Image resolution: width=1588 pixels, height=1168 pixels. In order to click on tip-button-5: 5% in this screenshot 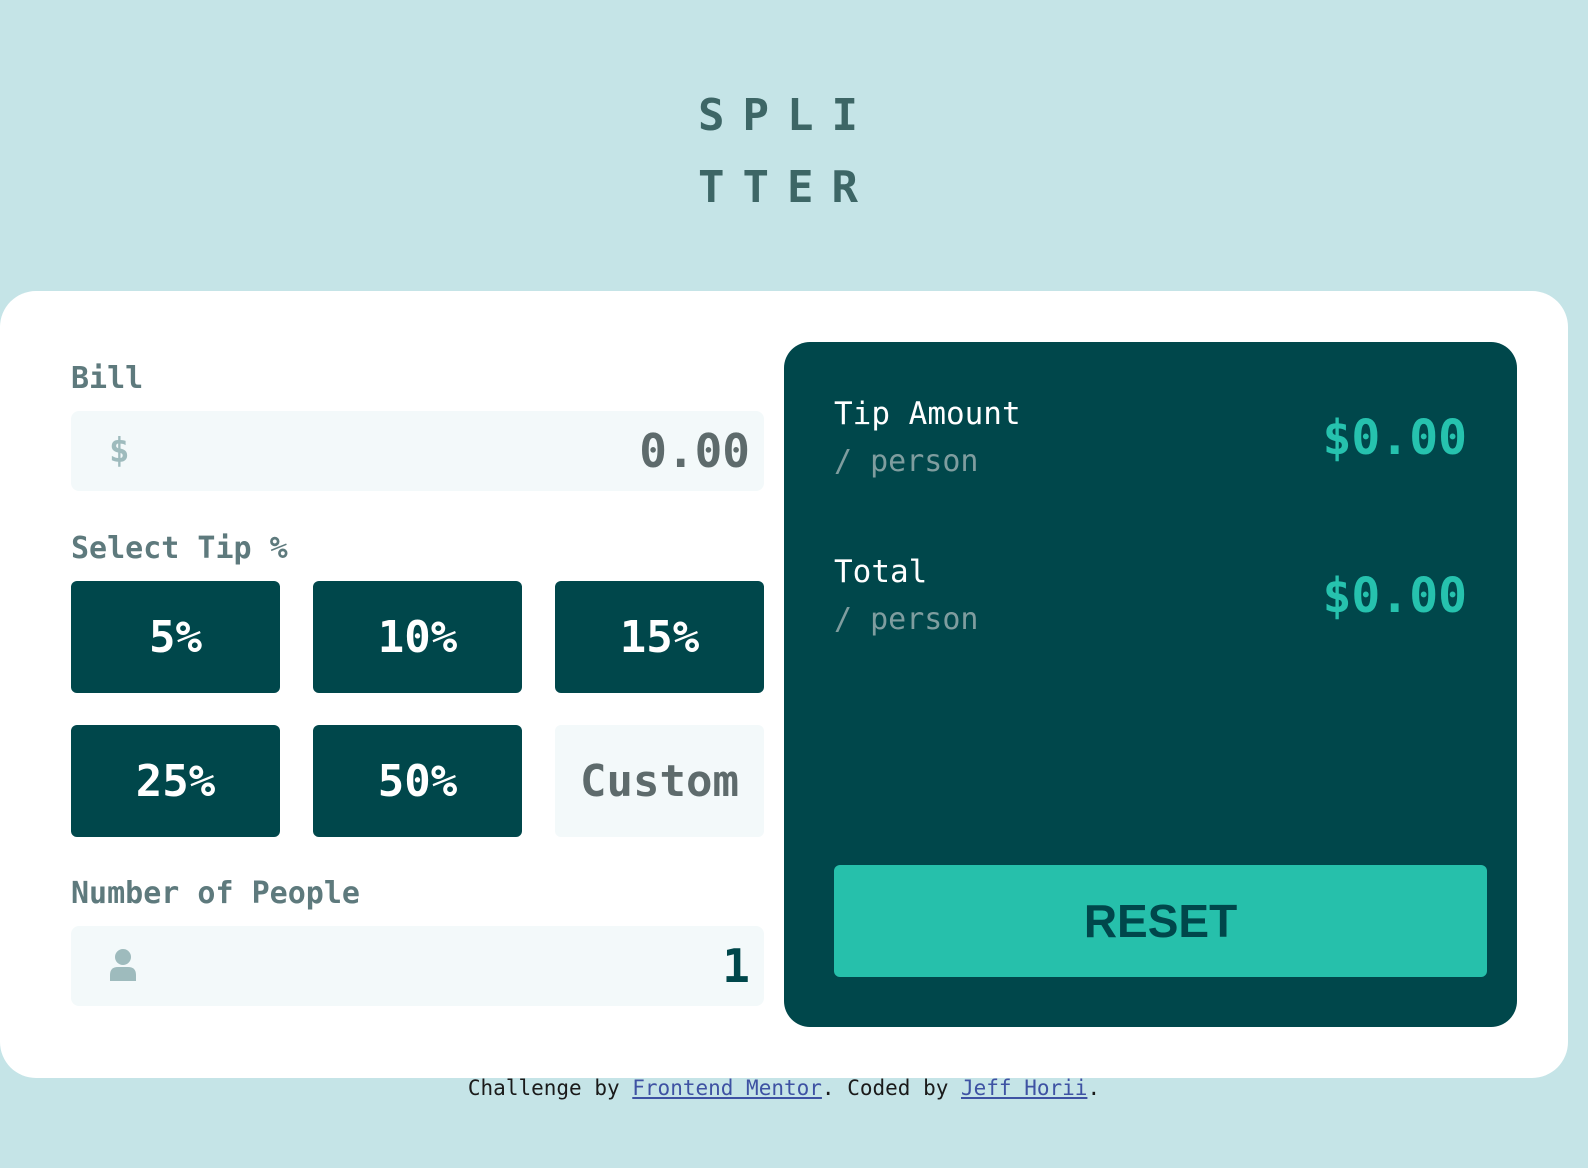, I will do `click(175, 637)`.